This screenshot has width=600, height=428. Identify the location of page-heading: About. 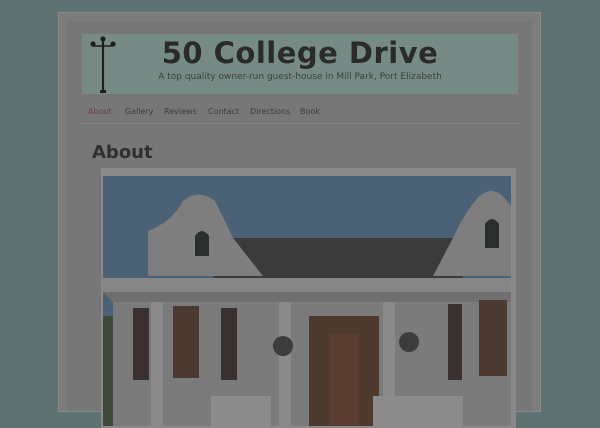
(122, 152).